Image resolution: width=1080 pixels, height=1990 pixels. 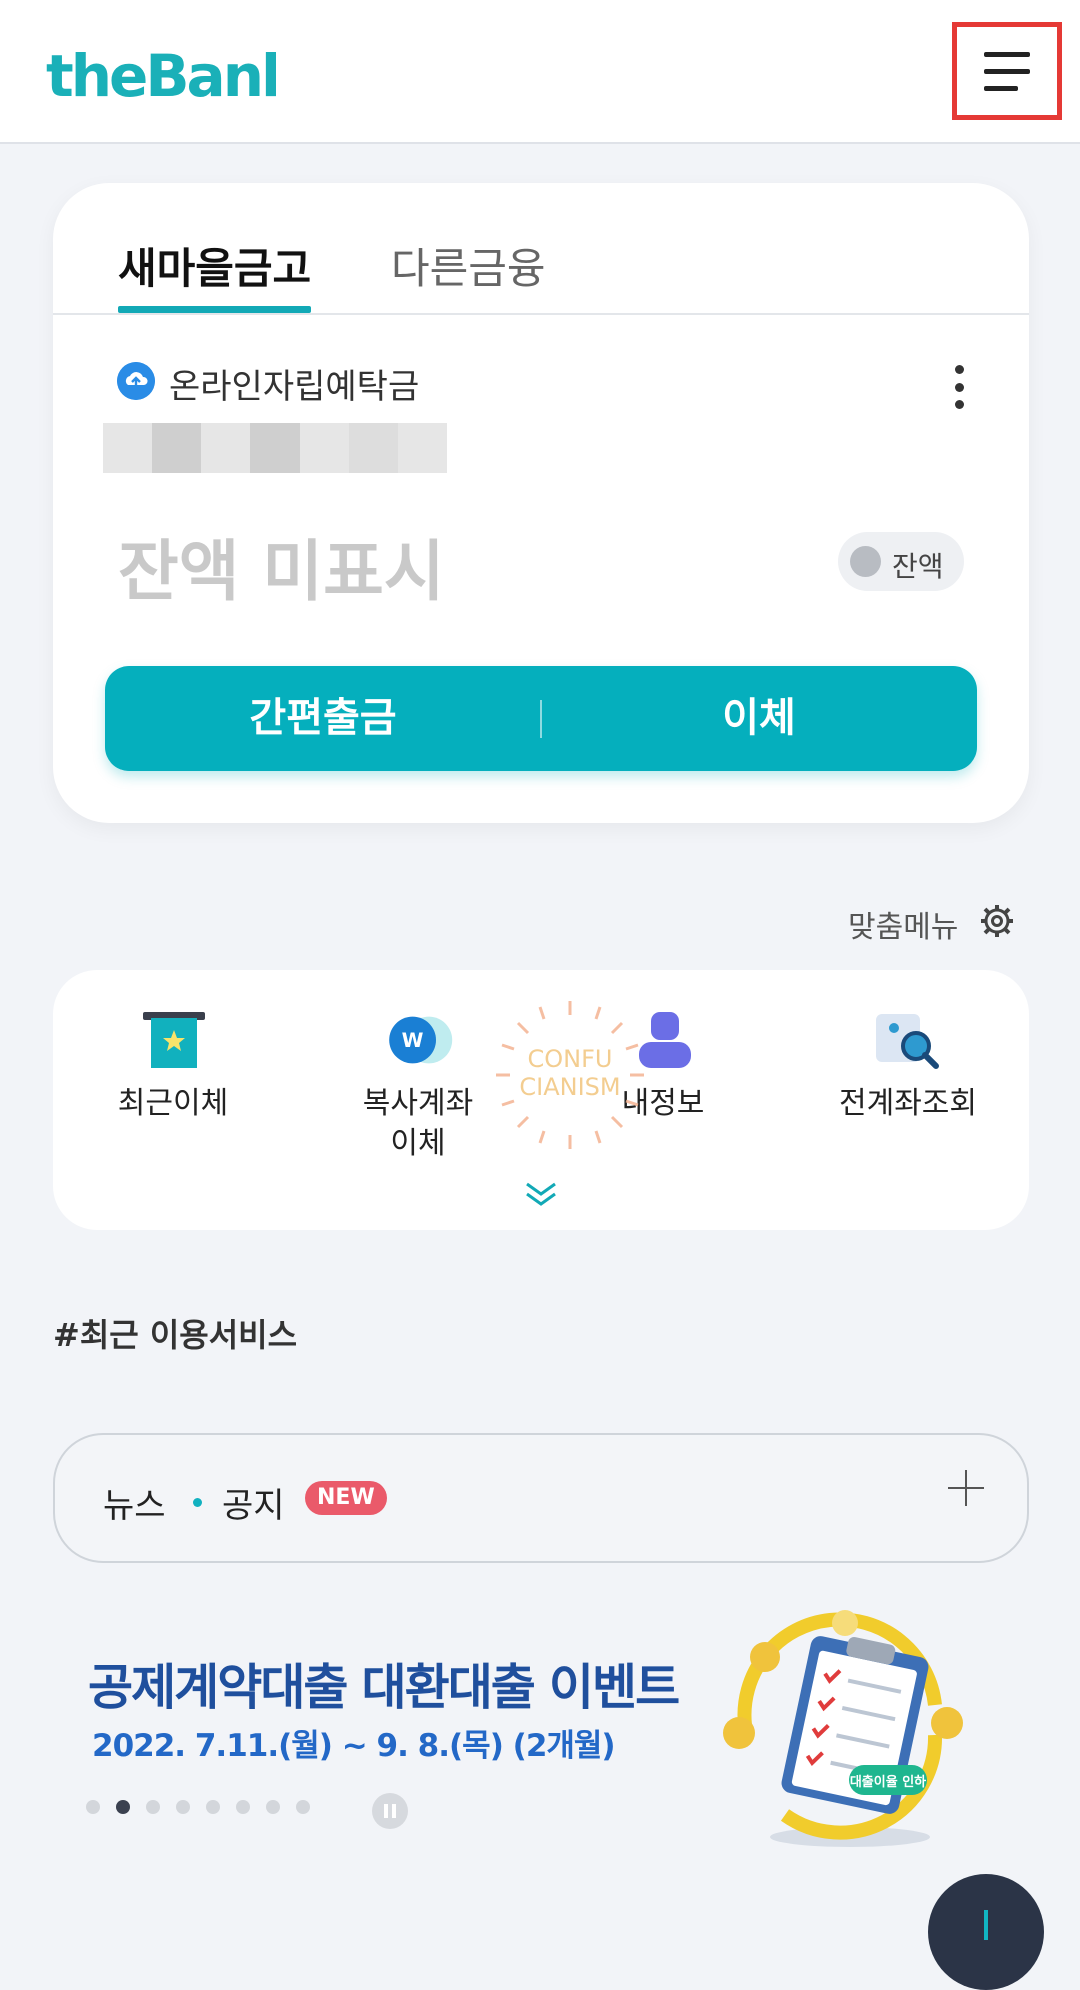 What do you see at coordinates (997, 921) in the screenshot?
I see `gear-icon` at bounding box center [997, 921].